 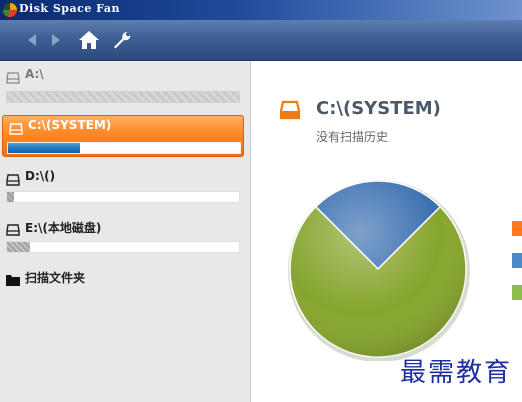 What do you see at coordinates (378, 108) in the screenshot?
I see `drive-title: C:\(SYSTEM)` at bounding box center [378, 108].